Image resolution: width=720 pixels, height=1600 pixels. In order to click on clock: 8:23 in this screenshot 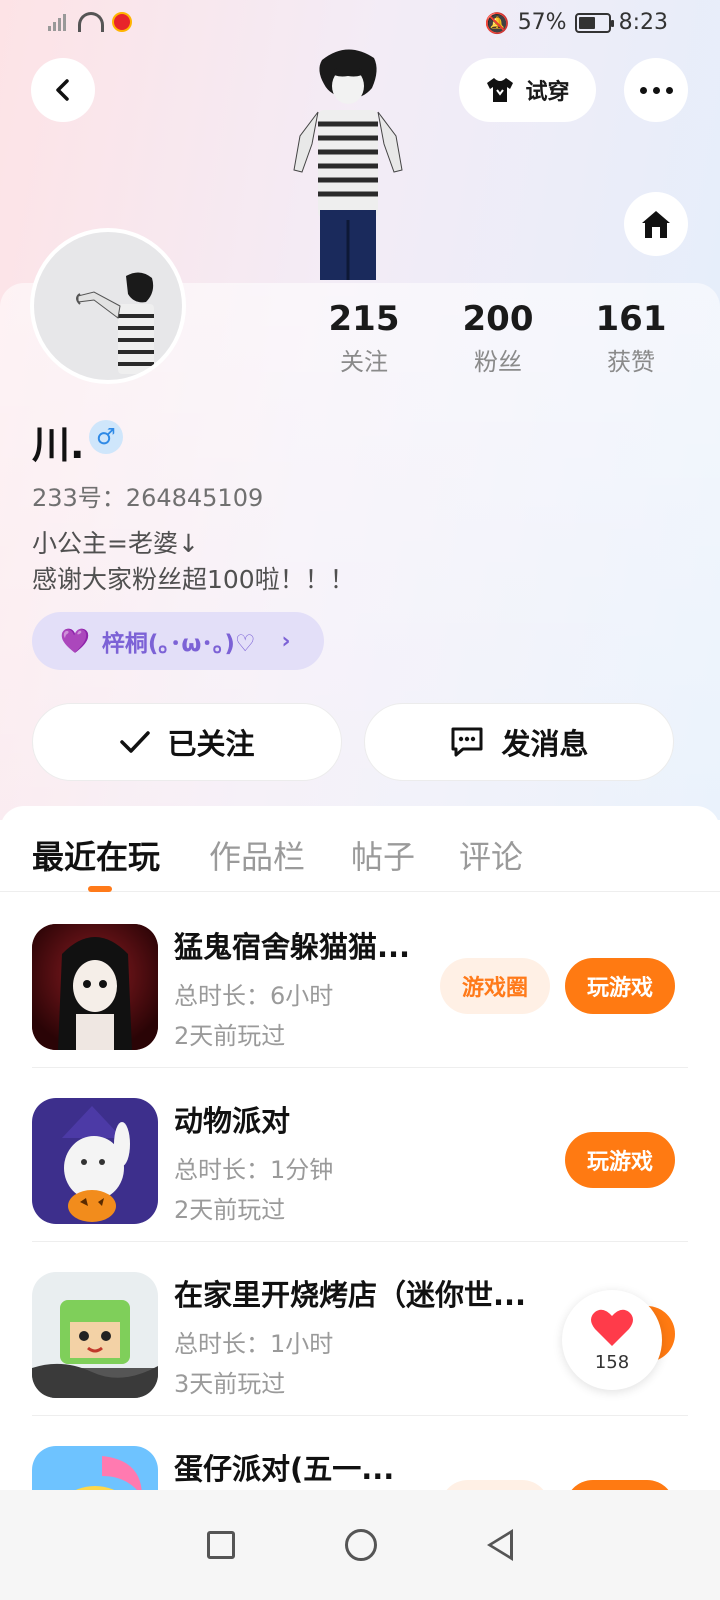, I will do `click(643, 22)`.